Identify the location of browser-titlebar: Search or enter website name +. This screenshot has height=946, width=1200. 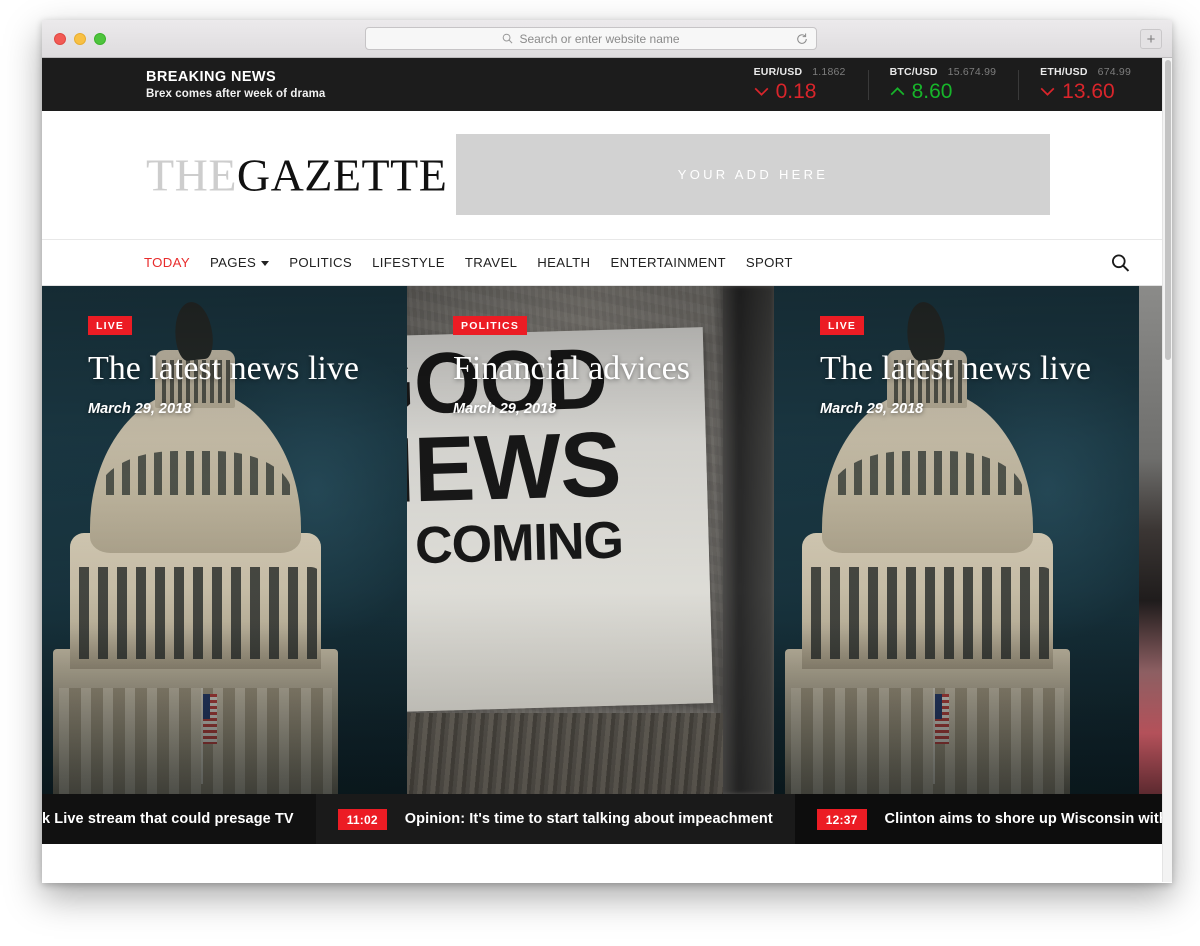
(607, 39).